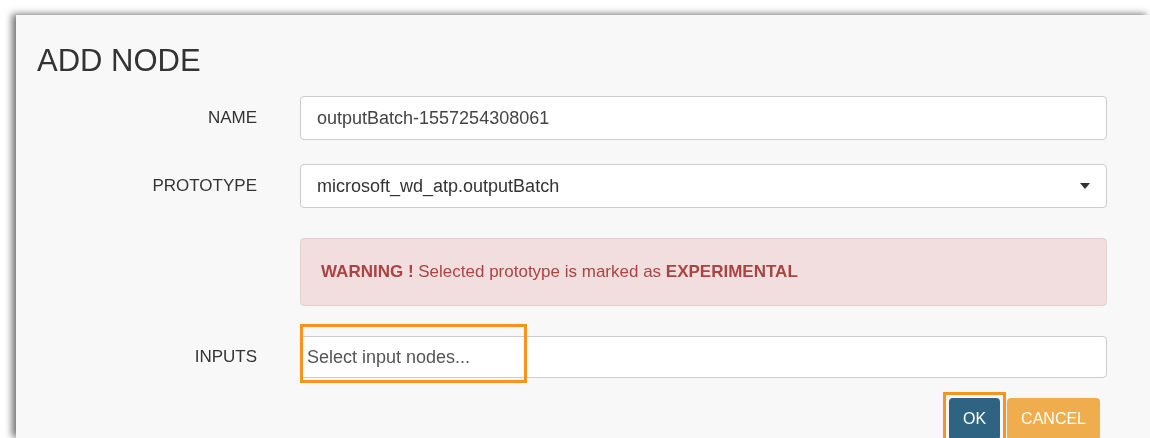 The height and width of the screenshot is (438, 1150). What do you see at coordinates (1085, 186) in the screenshot?
I see `caret-icon` at bounding box center [1085, 186].